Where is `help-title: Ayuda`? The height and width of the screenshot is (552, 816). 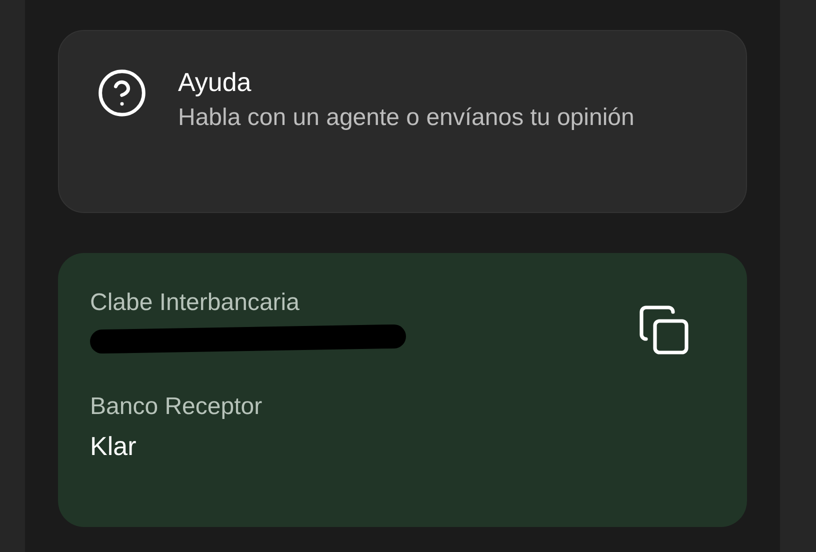 help-title: Ayuda is located at coordinates (215, 82).